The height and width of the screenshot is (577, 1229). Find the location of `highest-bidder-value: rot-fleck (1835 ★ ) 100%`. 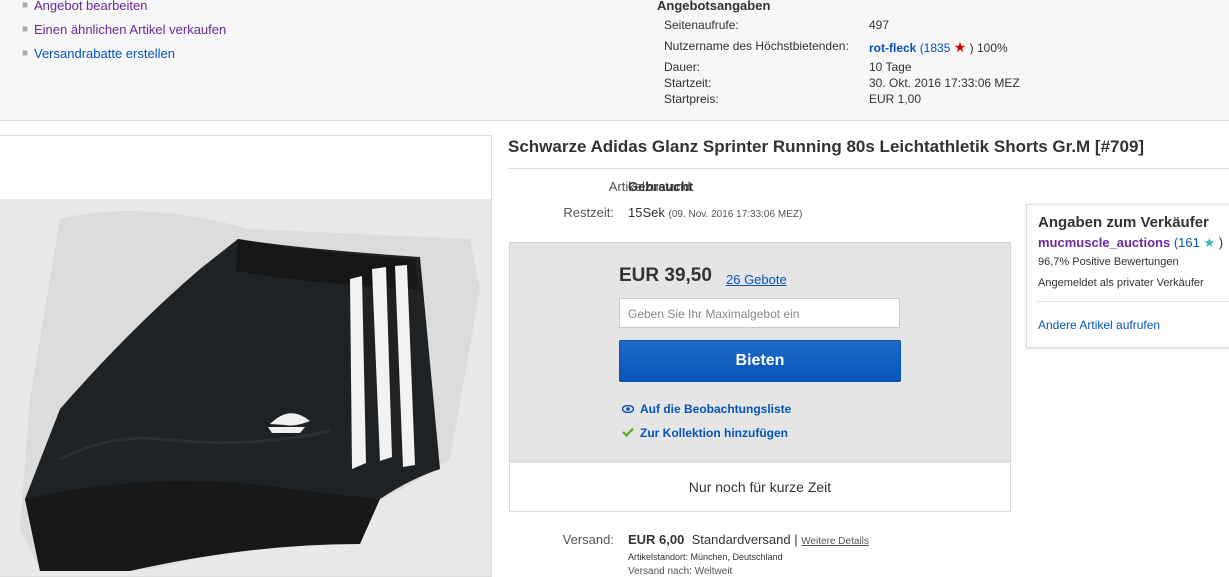

highest-bidder-value: rot-fleck (1835 ★ ) 100% is located at coordinates (938, 47).